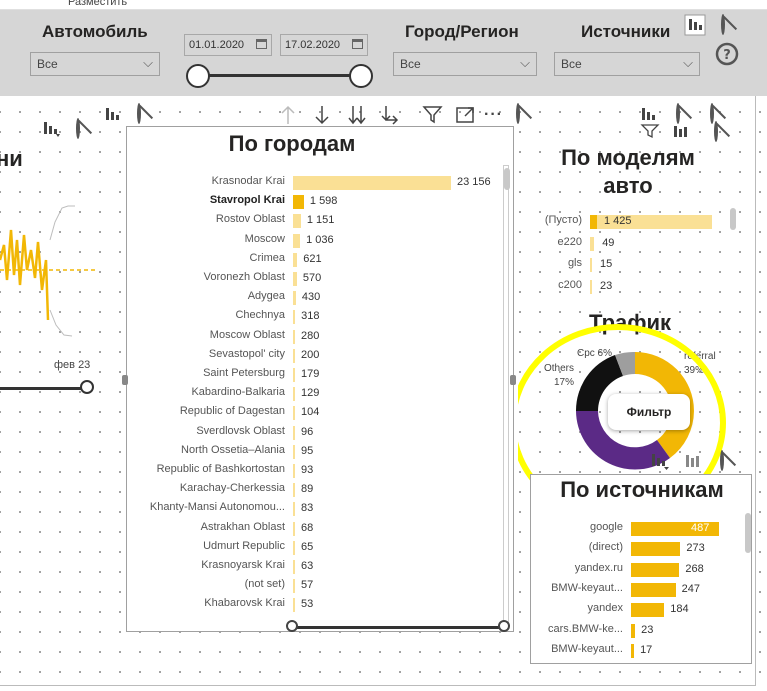  What do you see at coordinates (87, 387) in the screenshot?
I see `left-slider-handle` at bounding box center [87, 387].